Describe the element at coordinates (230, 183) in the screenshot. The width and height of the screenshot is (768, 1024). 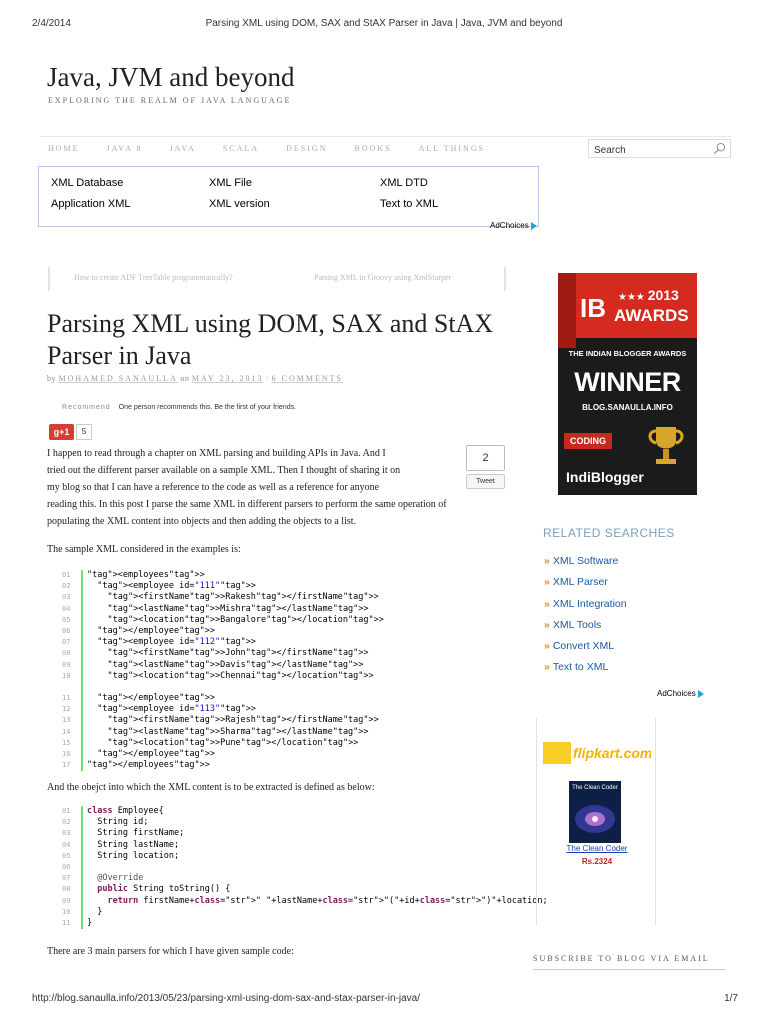
I see `ad-link-xml-file: XML File` at that location.